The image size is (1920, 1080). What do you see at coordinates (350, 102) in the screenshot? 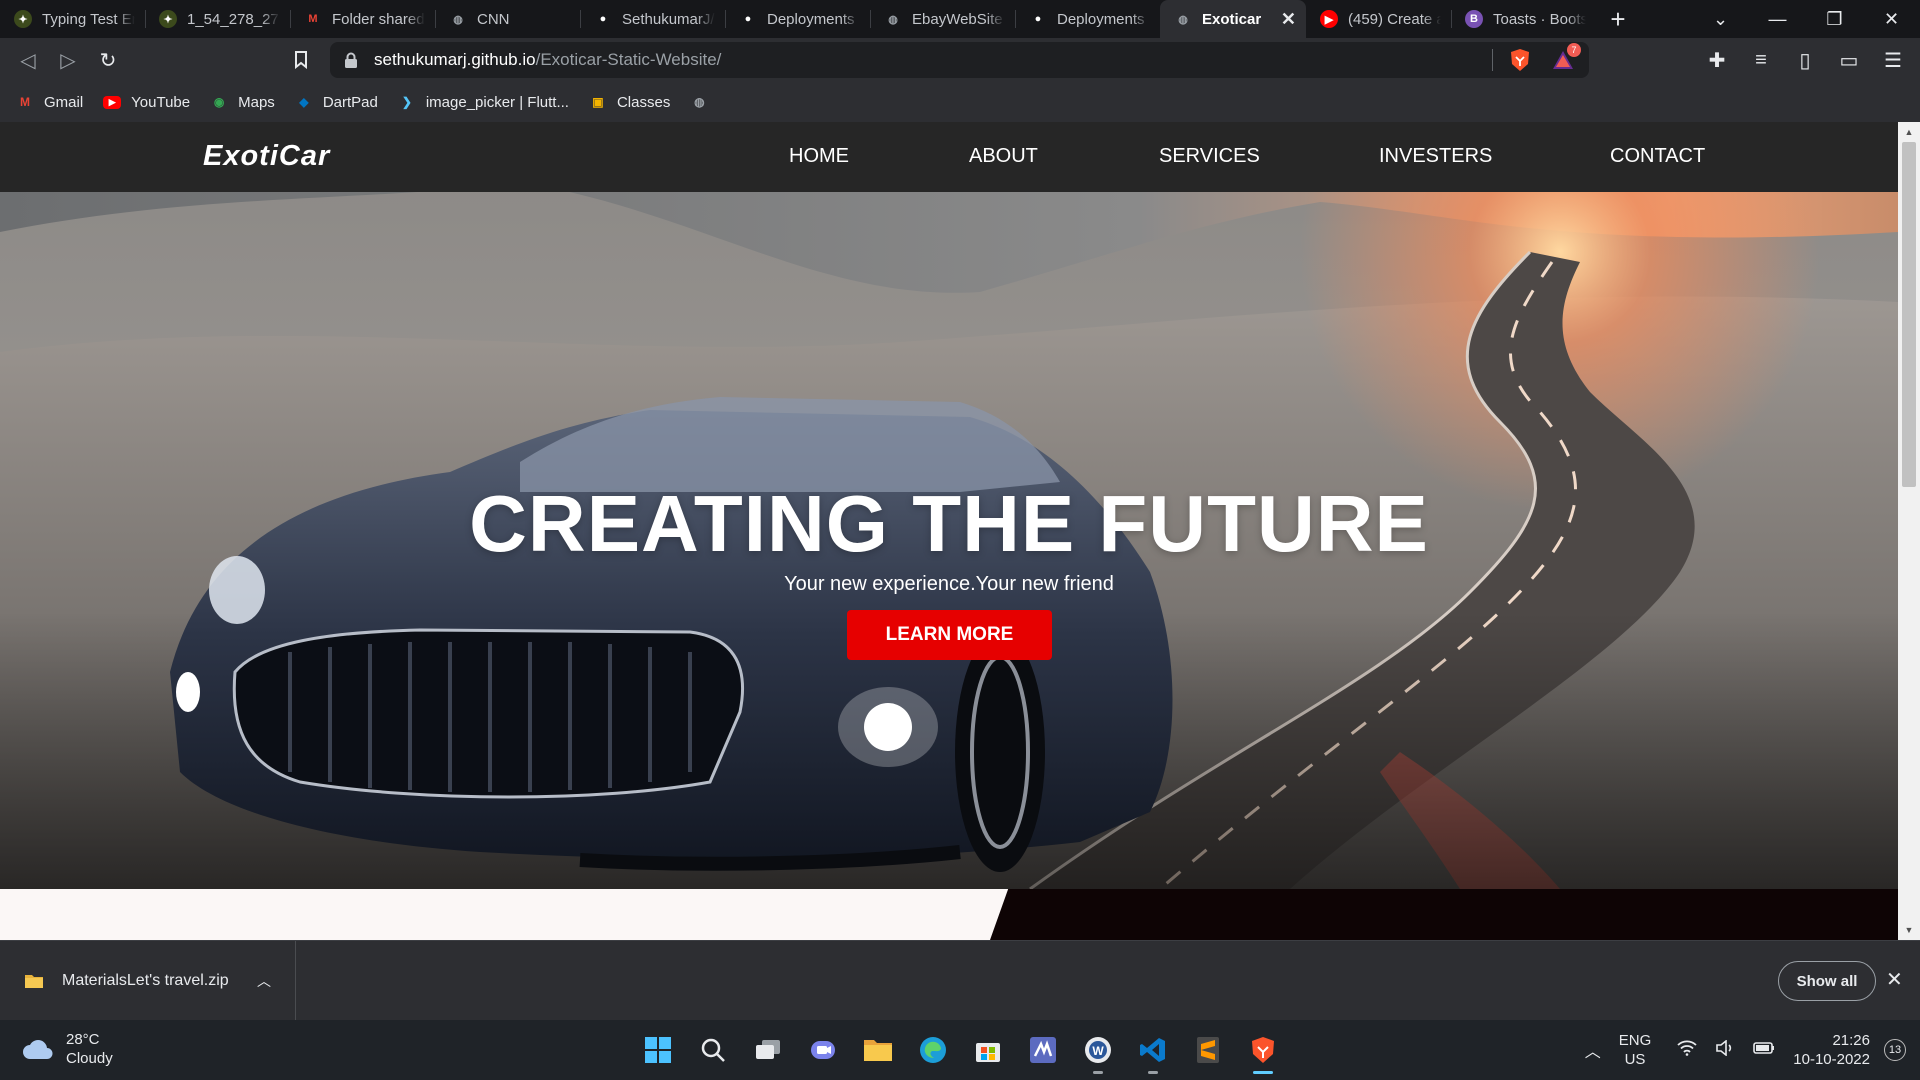
I see `bookmark-label: DartPad` at bounding box center [350, 102].